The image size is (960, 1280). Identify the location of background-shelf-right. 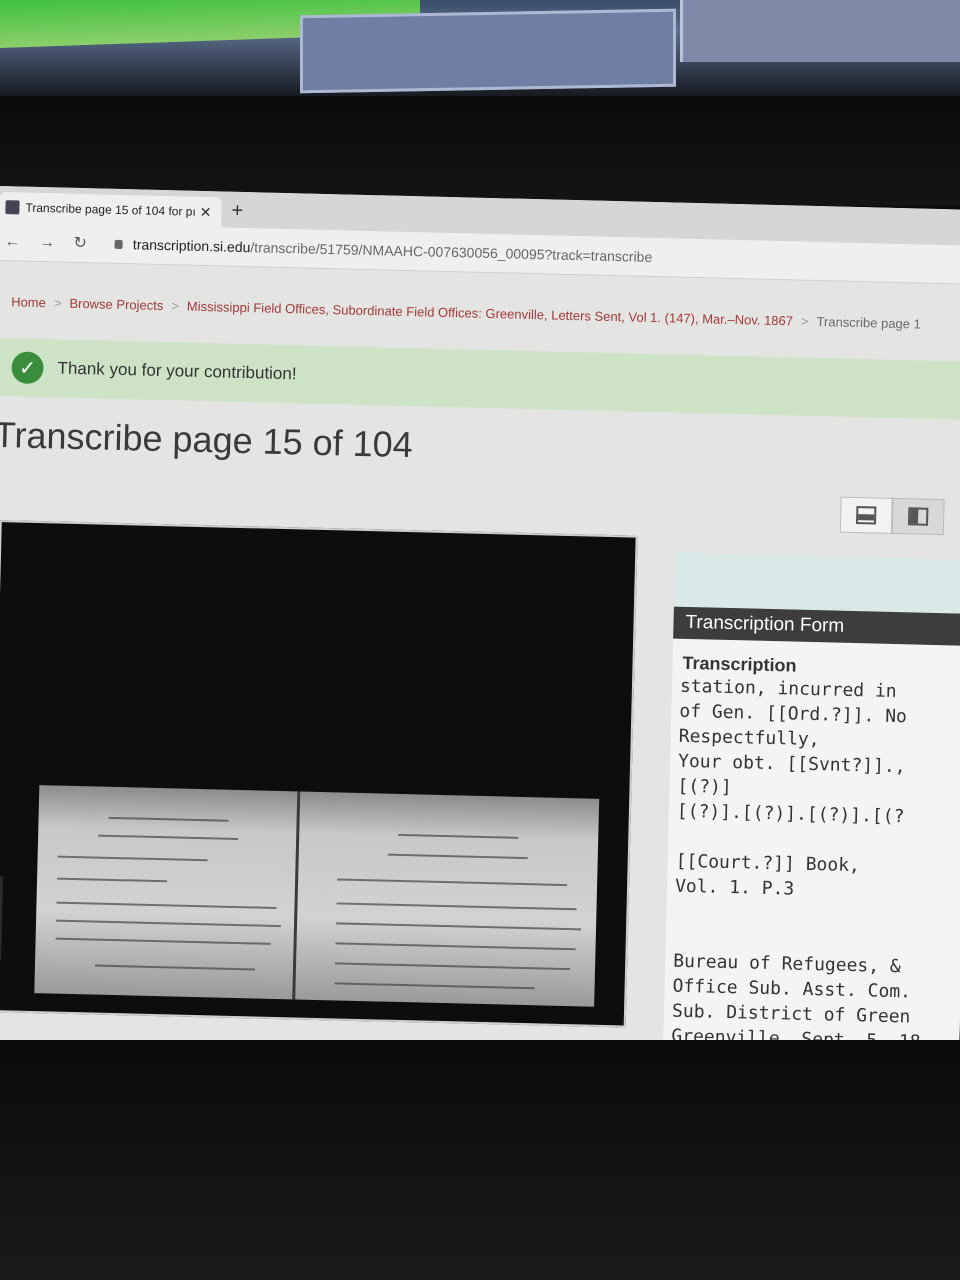
(820, 31).